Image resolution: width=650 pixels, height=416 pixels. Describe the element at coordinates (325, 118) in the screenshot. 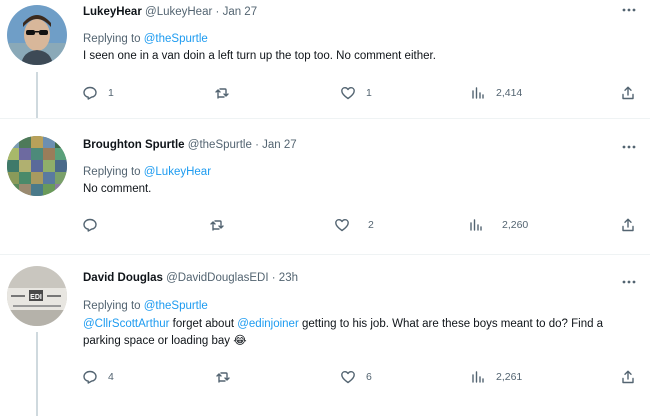

I see `tweet-divider` at that location.